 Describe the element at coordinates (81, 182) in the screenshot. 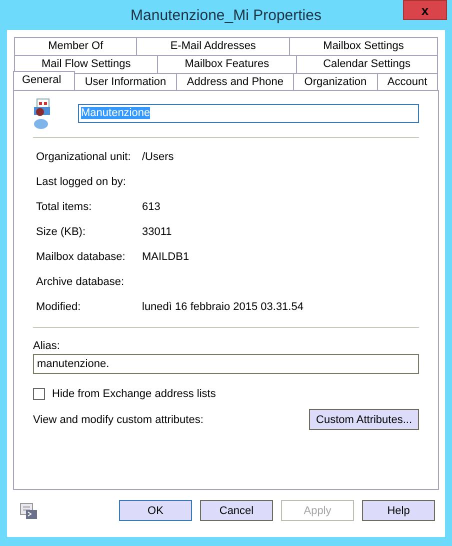

I see `property-label: Last logged on by:` at that location.